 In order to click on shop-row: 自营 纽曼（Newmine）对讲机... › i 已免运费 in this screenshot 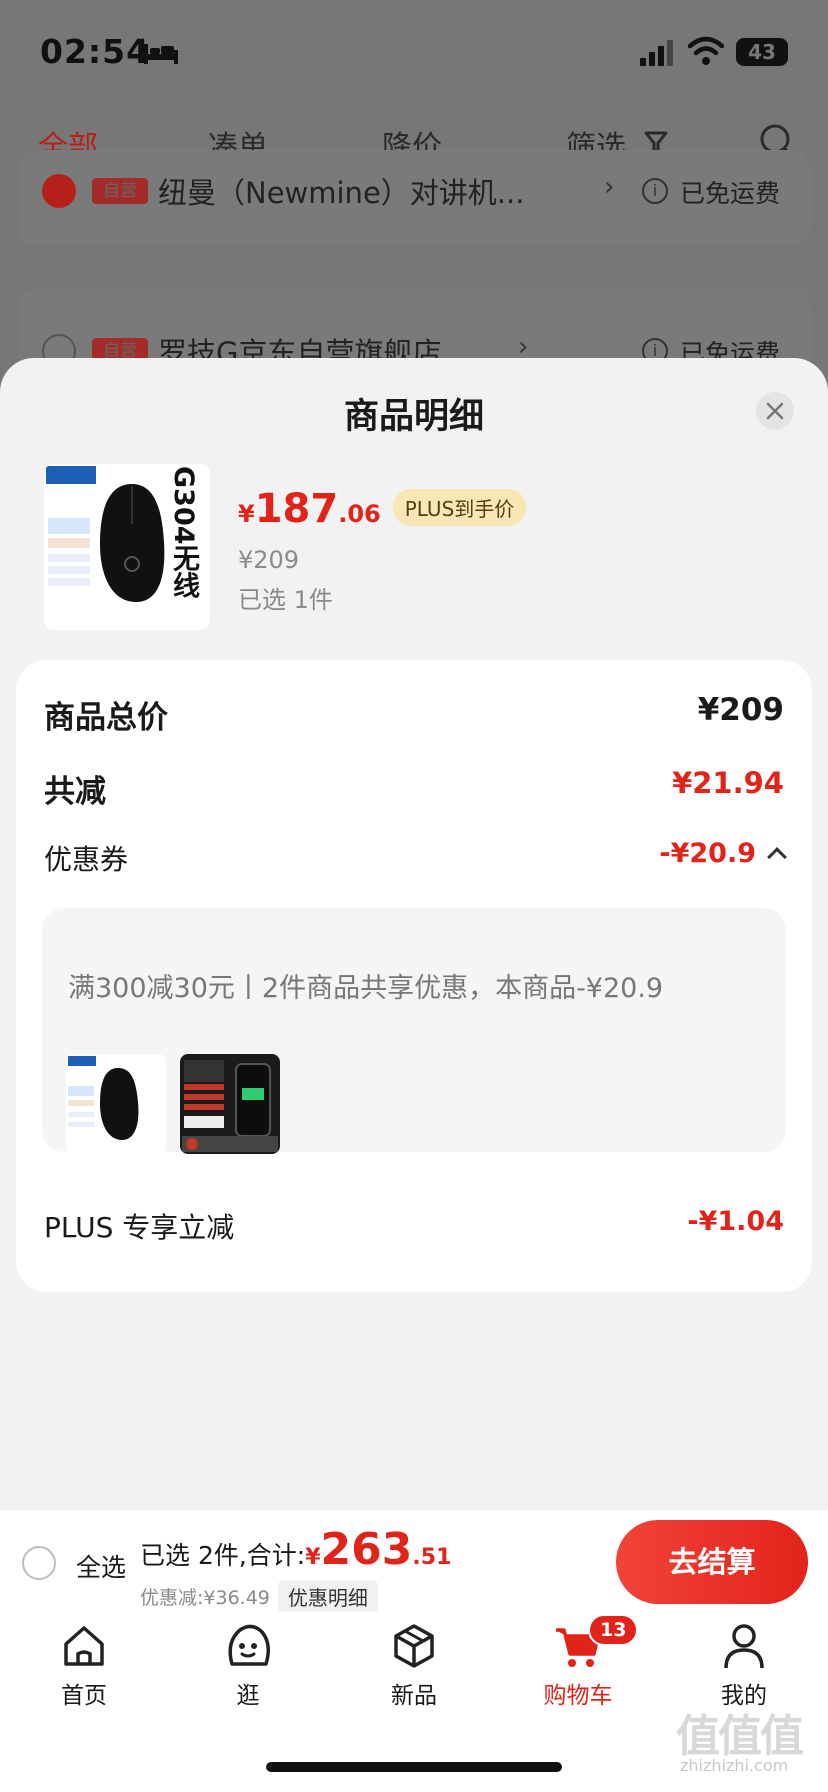, I will do `click(414, 192)`.